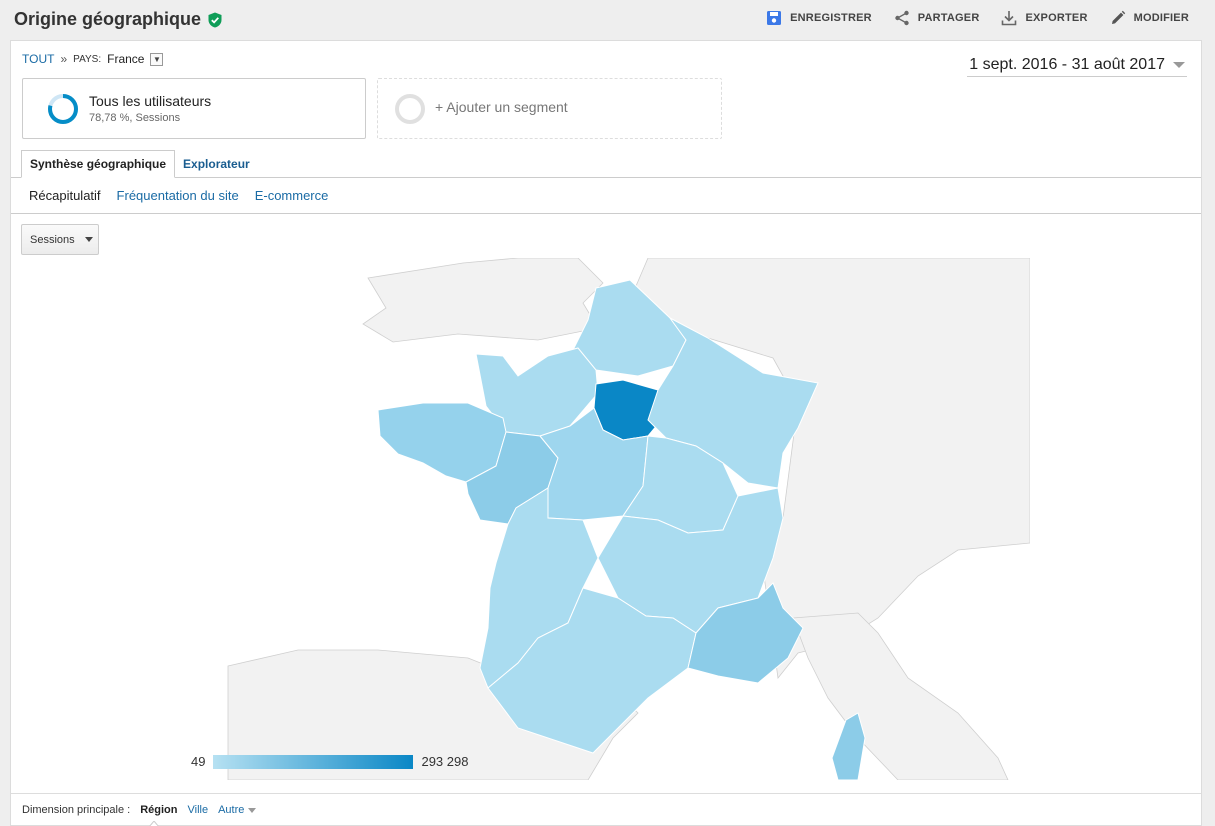  What do you see at coordinates (1056, 18) in the screenshot?
I see `export-label: EXPORTER` at bounding box center [1056, 18].